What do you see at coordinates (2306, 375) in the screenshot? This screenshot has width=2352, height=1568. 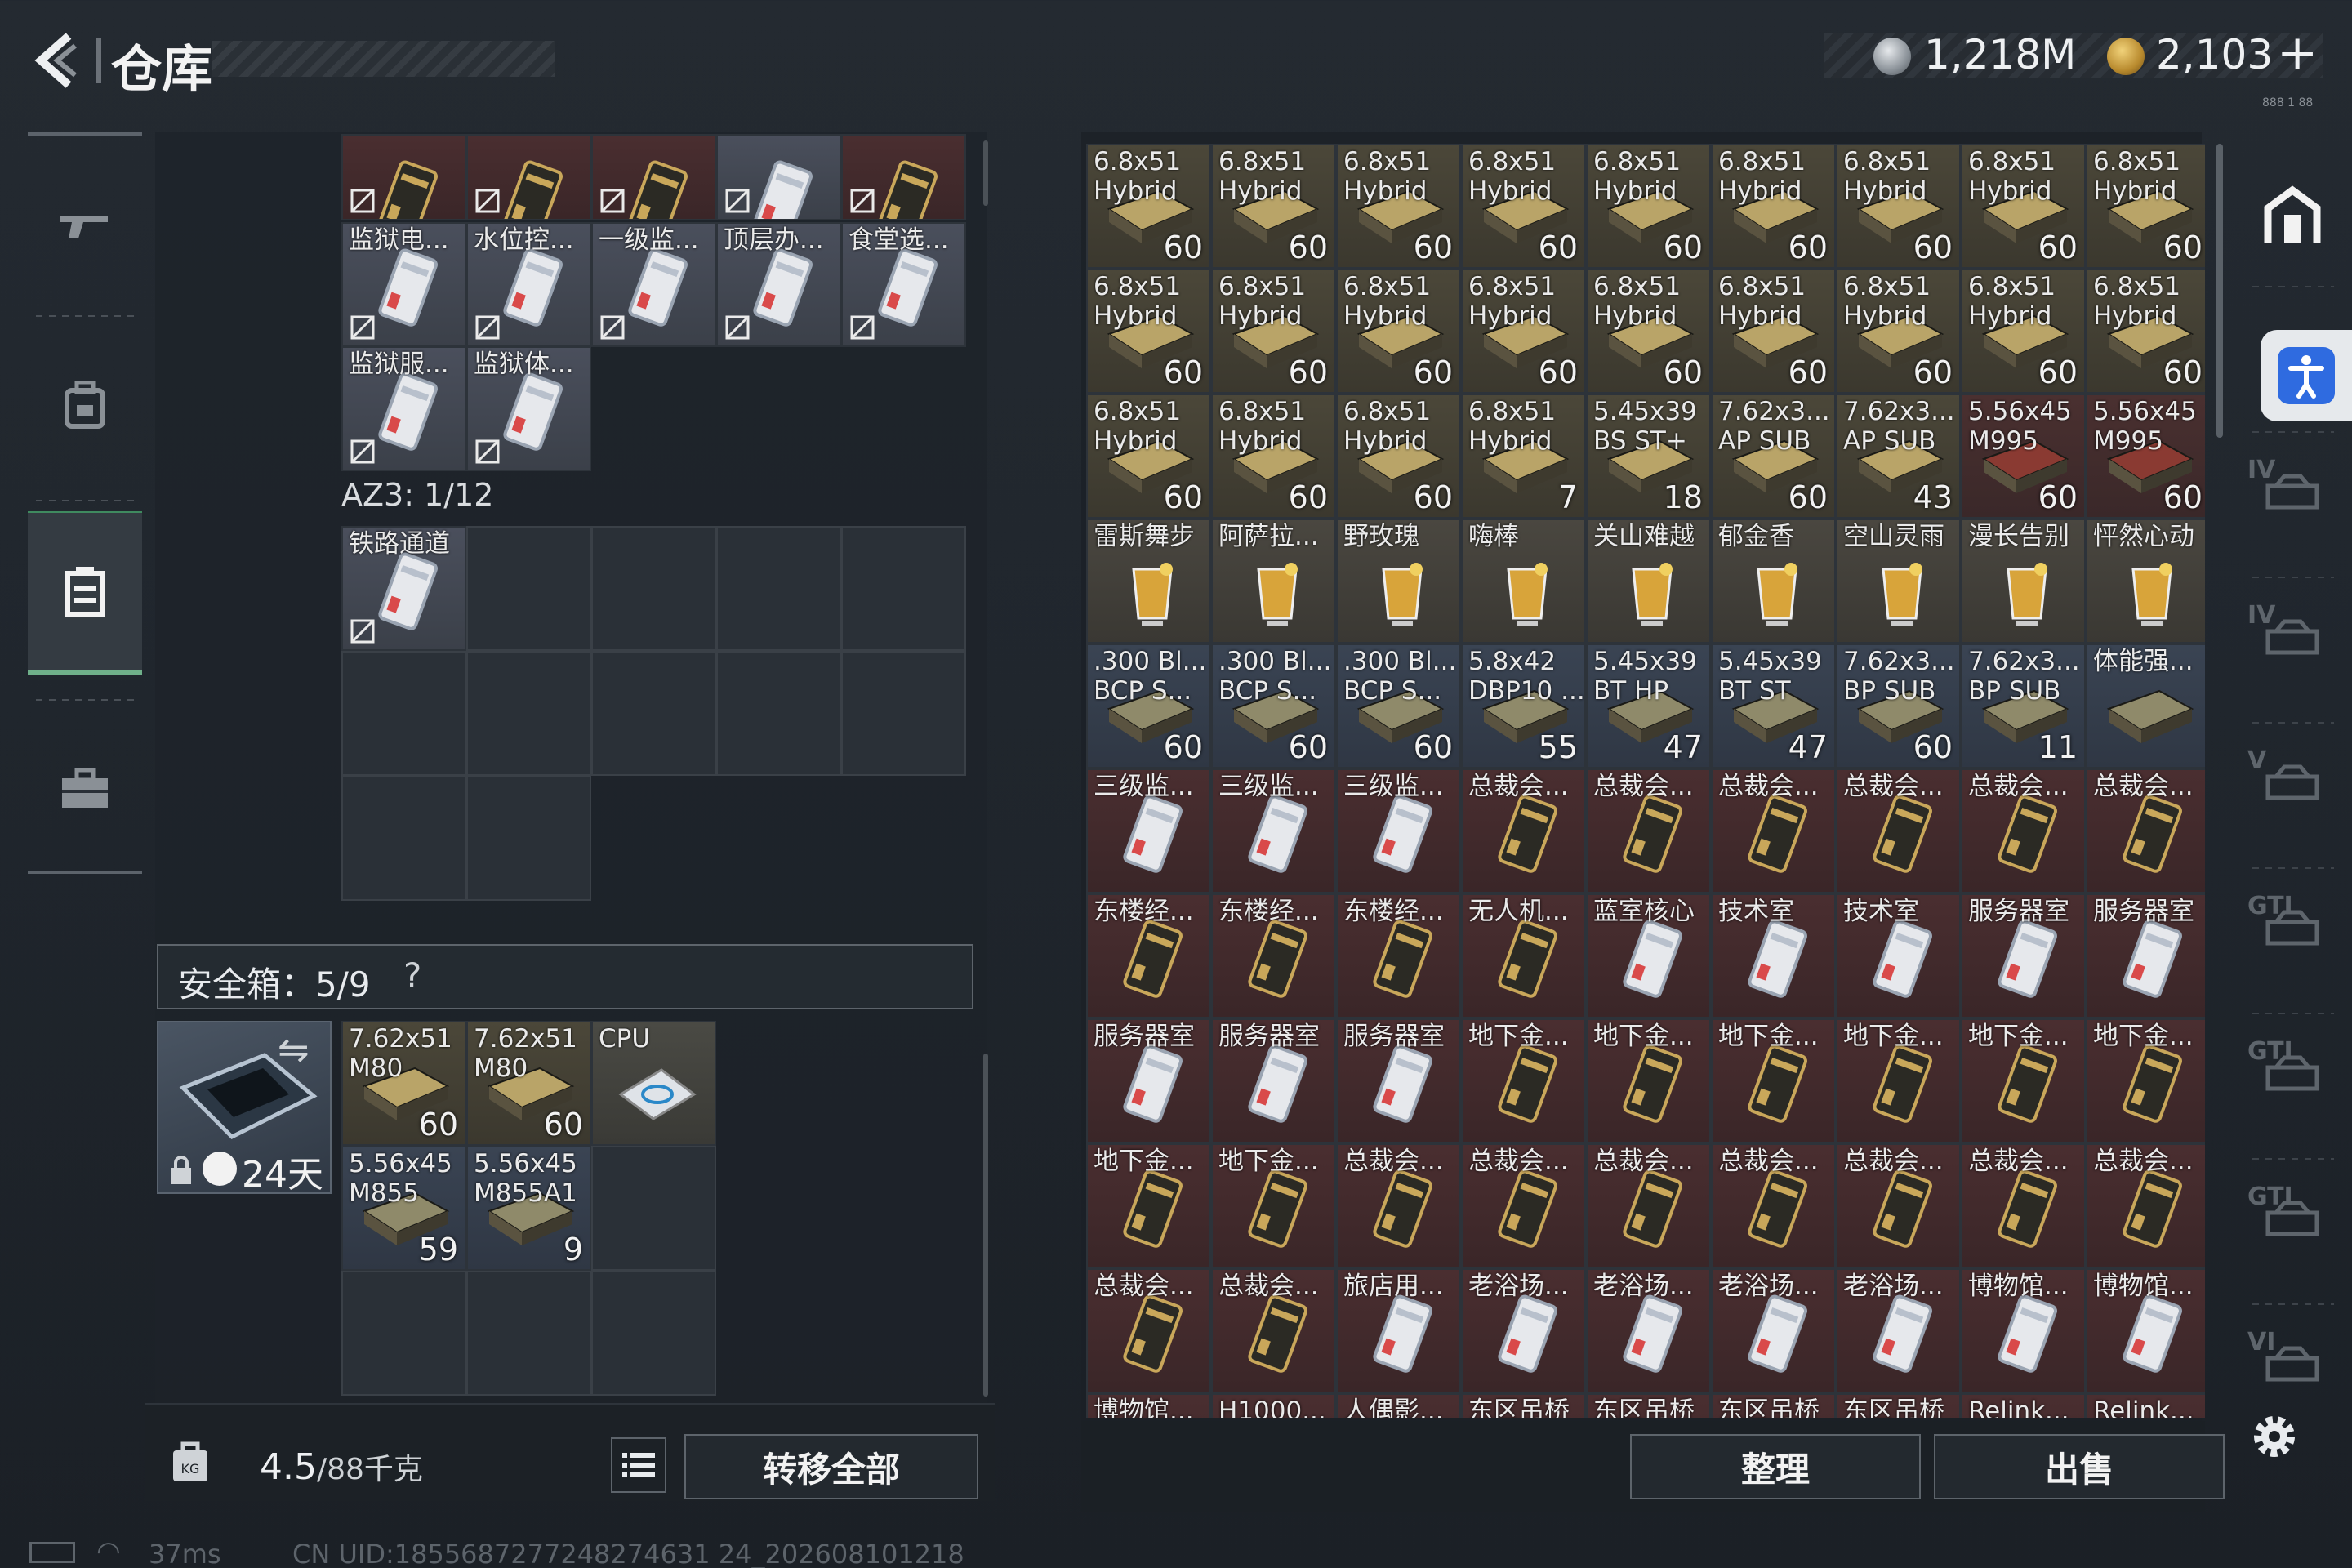 I see `accessibility-button` at bounding box center [2306, 375].